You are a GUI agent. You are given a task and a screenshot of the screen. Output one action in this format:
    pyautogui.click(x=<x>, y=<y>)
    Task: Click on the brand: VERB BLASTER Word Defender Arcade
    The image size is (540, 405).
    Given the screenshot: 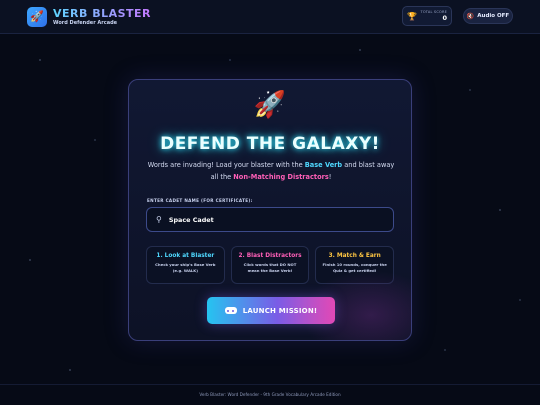 What is the action you would take?
    pyautogui.click(x=102, y=17)
    